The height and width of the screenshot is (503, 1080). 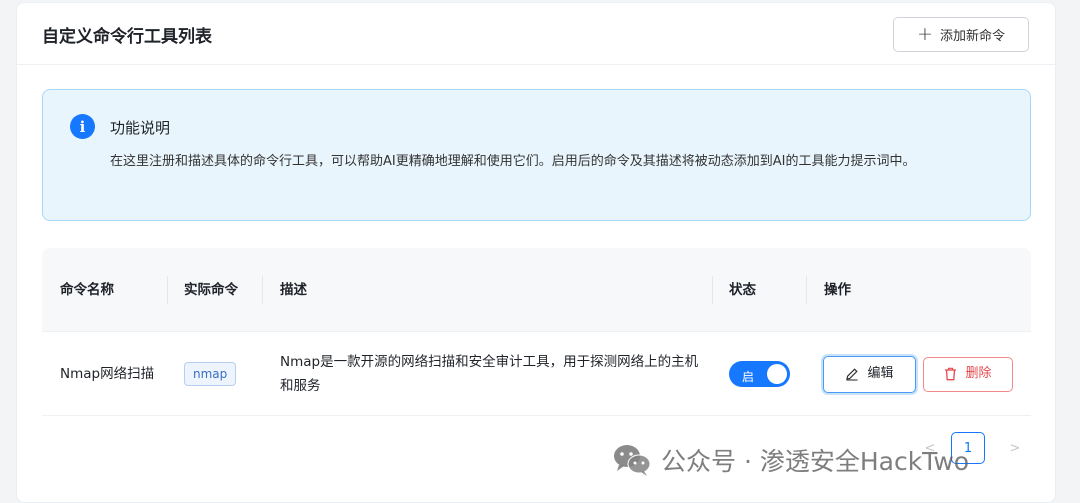 I want to click on page-title: 自定义命令行工具列表, so click(x=127, y=37).